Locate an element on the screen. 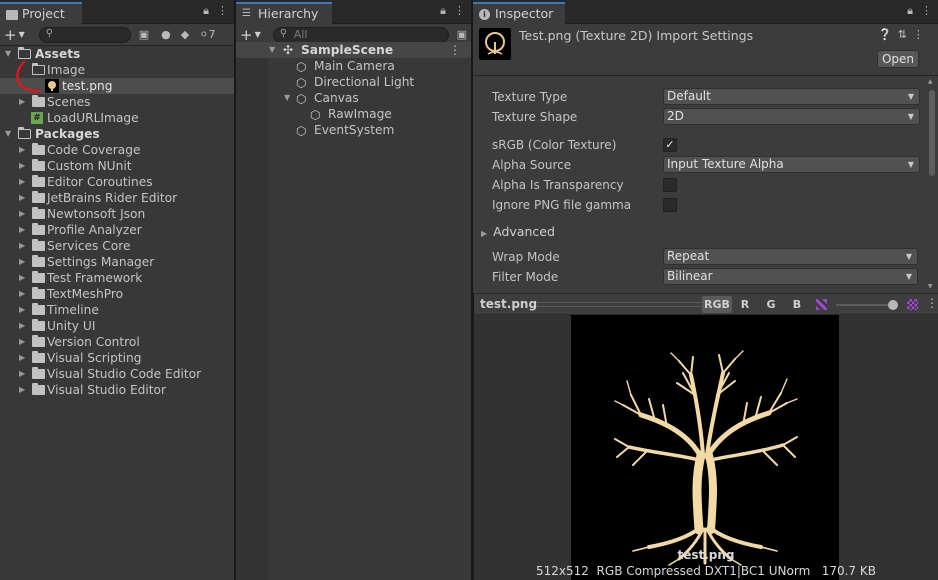 The width and height of the screenshot is (938, 580). hierarchy-item-scene: ▼ ✣ SampleScene ⋮ is located at coordinates (353, 50).